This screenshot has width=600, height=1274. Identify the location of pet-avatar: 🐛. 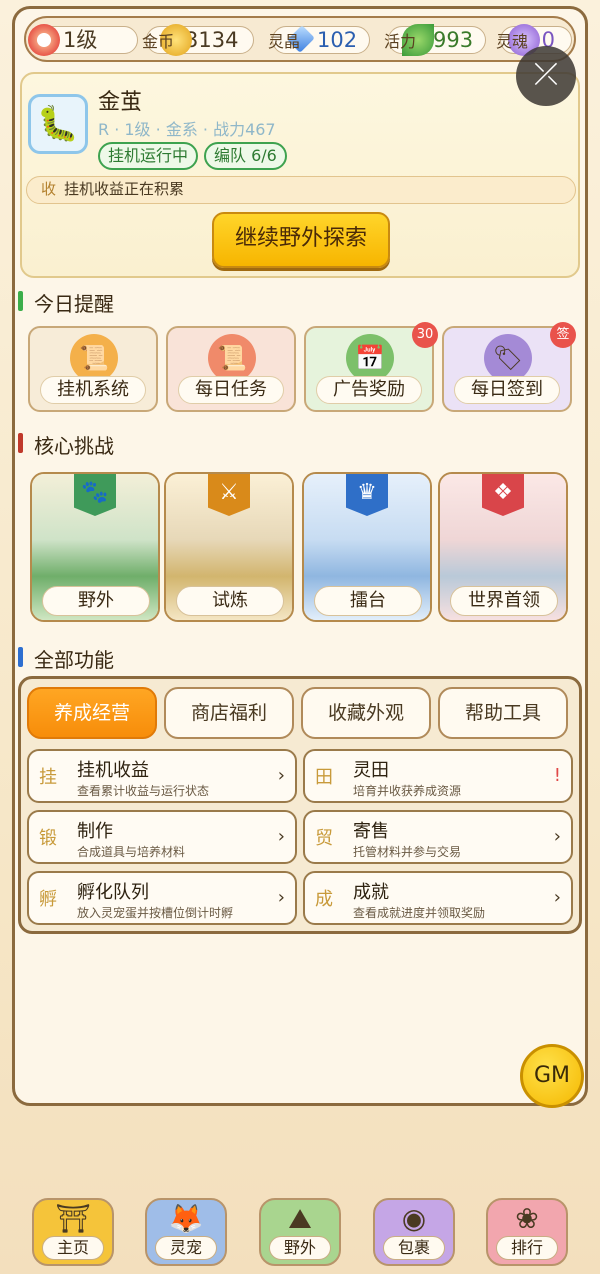
(58, 124).